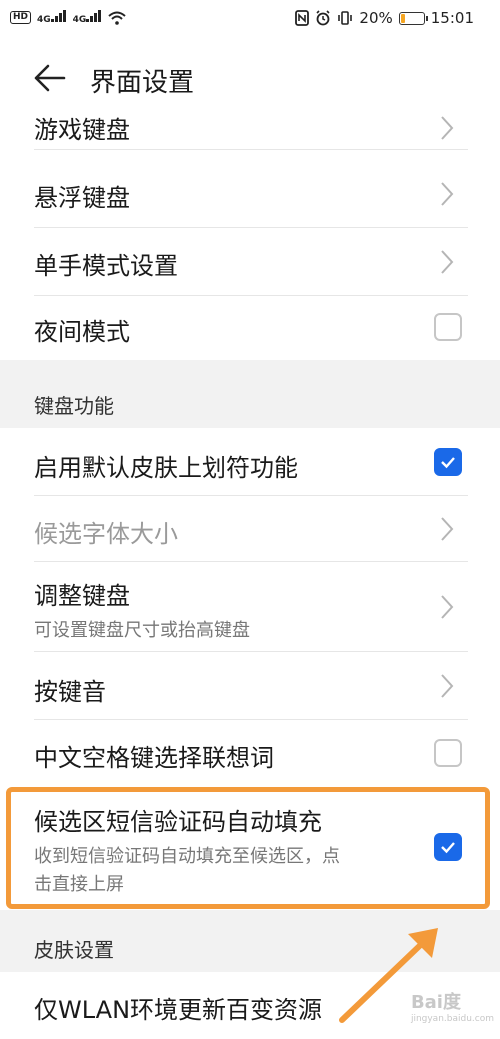 The height and width of the screenshot is (1039, 500). What do you see at coordinates (413, 18) in the screenshot?
I see `battery-icon` at bounding box center [413, 18].